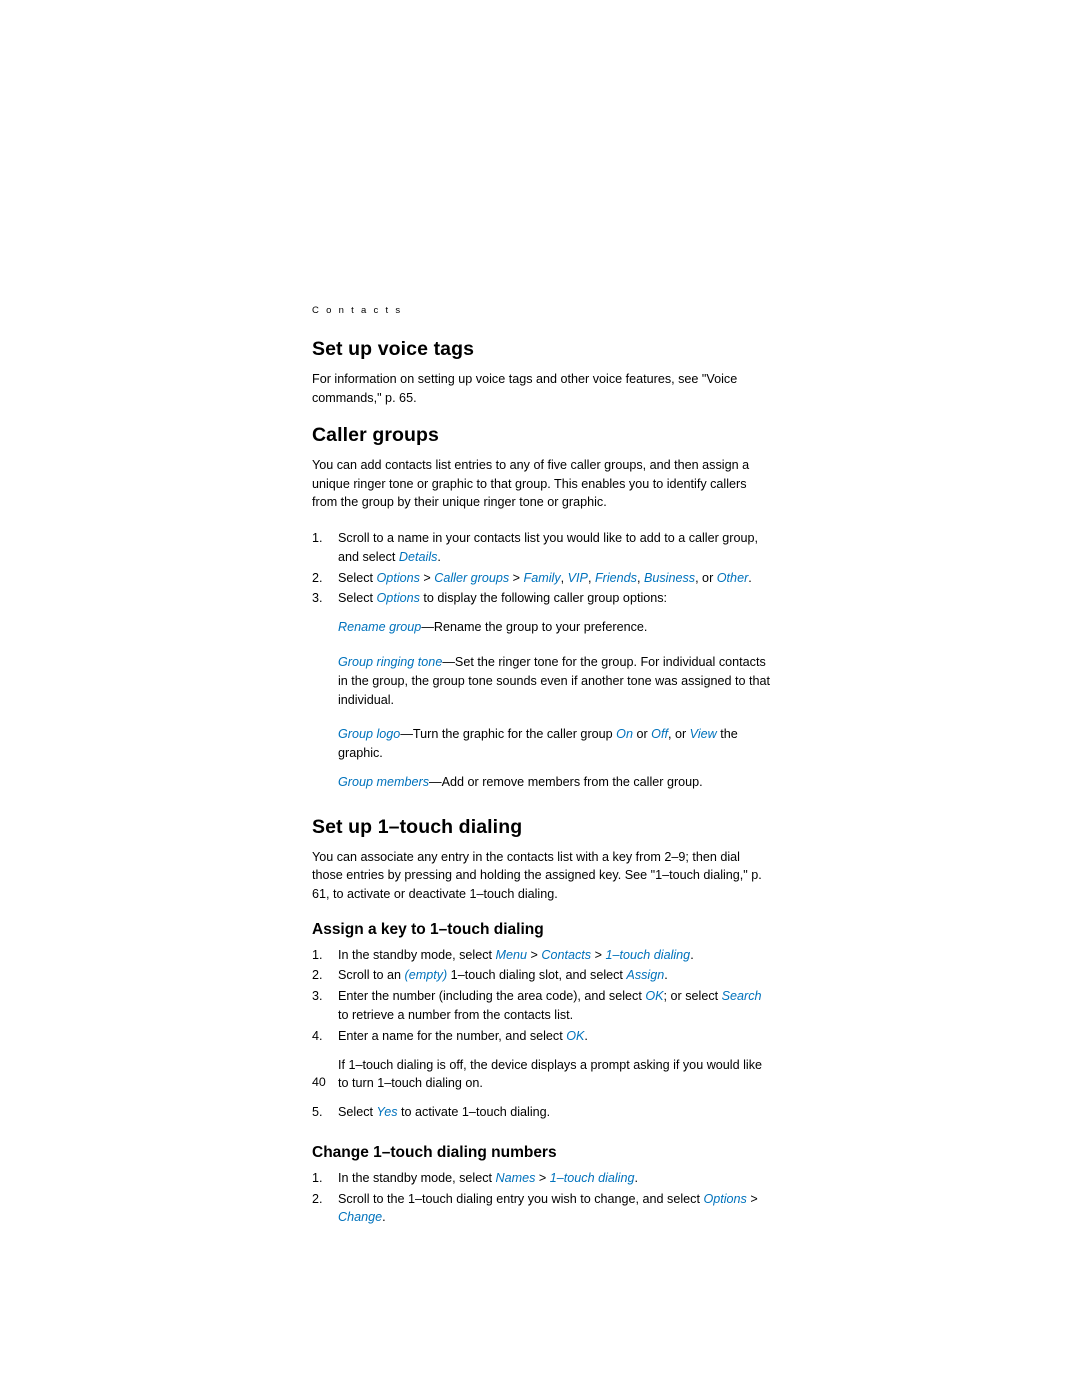 This screenshot has height=1397, width=1080. Describe the element at coordinates (741, 996) in the screenshot. I see `ui-term-search: Search` at that location.